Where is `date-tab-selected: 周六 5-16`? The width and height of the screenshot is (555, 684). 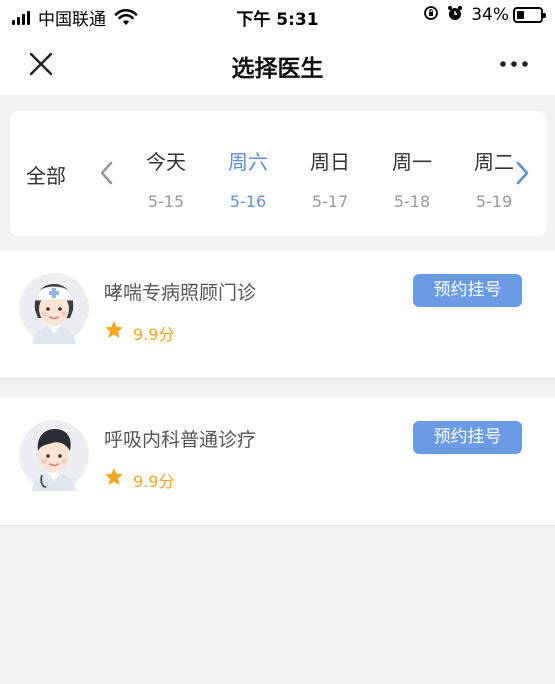
date-tab-selected: 周六 5-16 is located at coordinates (248, 173).